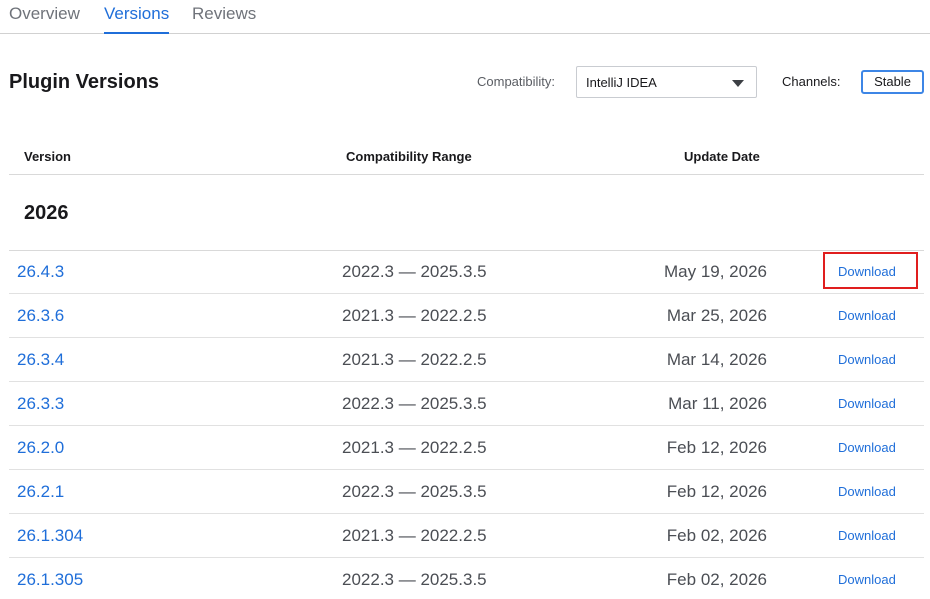  I want to click on version-link: 26.3.6, so click(40, 316).